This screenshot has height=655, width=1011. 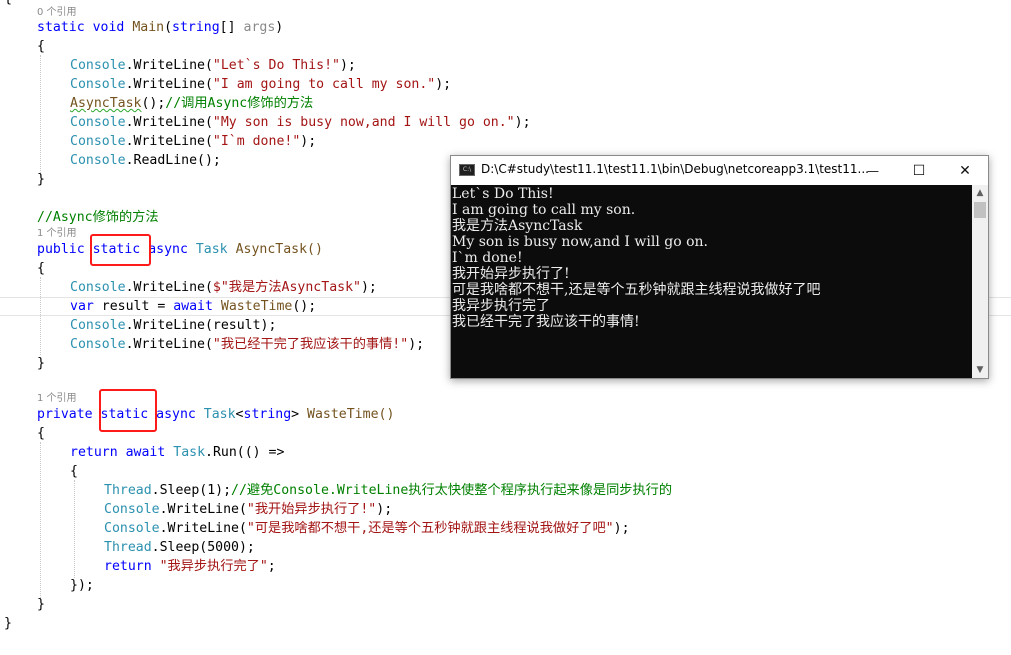 What do you see at coordinates (231, 27) in the screenshot?
I see `punct: []` at bounding box center [231, 27].